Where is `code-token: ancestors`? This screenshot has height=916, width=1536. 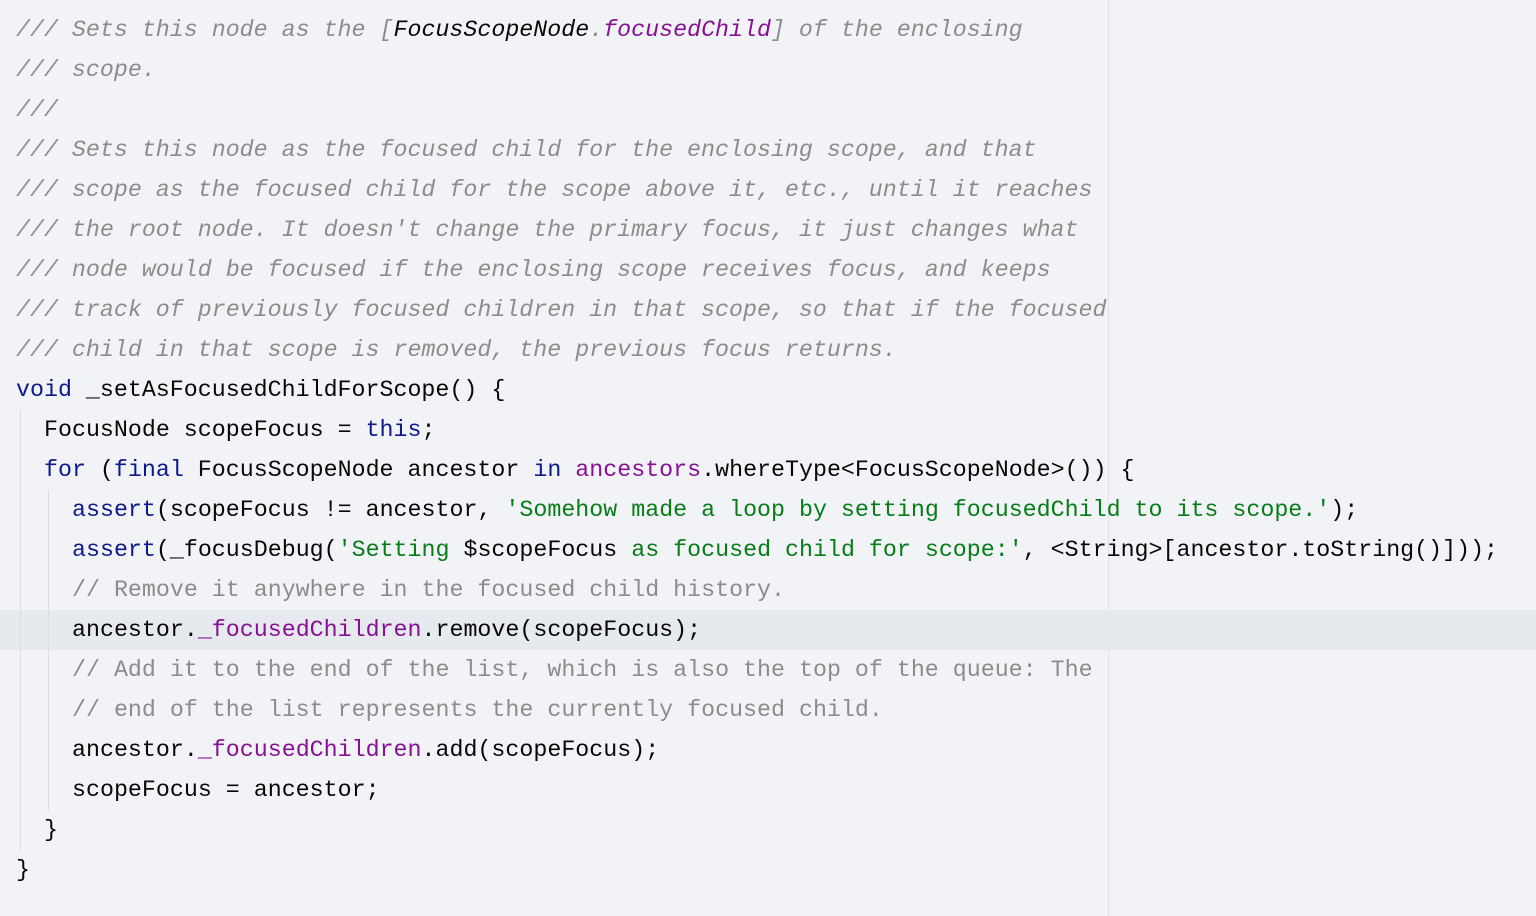
code-token: ancestors is located at coordinates (638, 470).